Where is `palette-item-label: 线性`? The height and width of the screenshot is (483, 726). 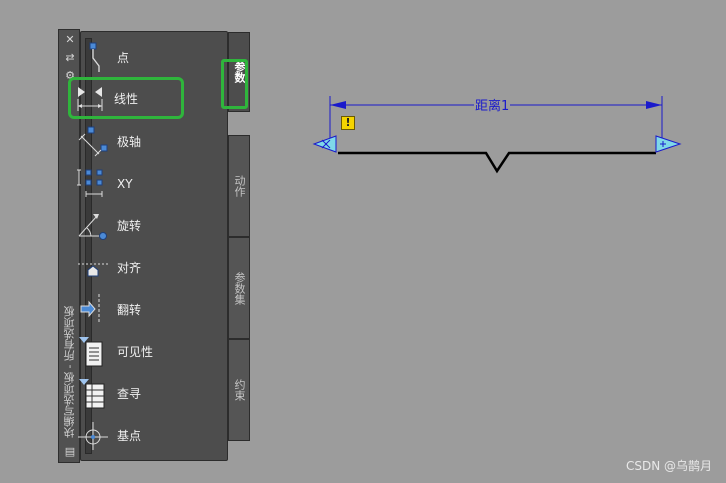 palette-item-label: 线性 is located at coordinates (126, 98).